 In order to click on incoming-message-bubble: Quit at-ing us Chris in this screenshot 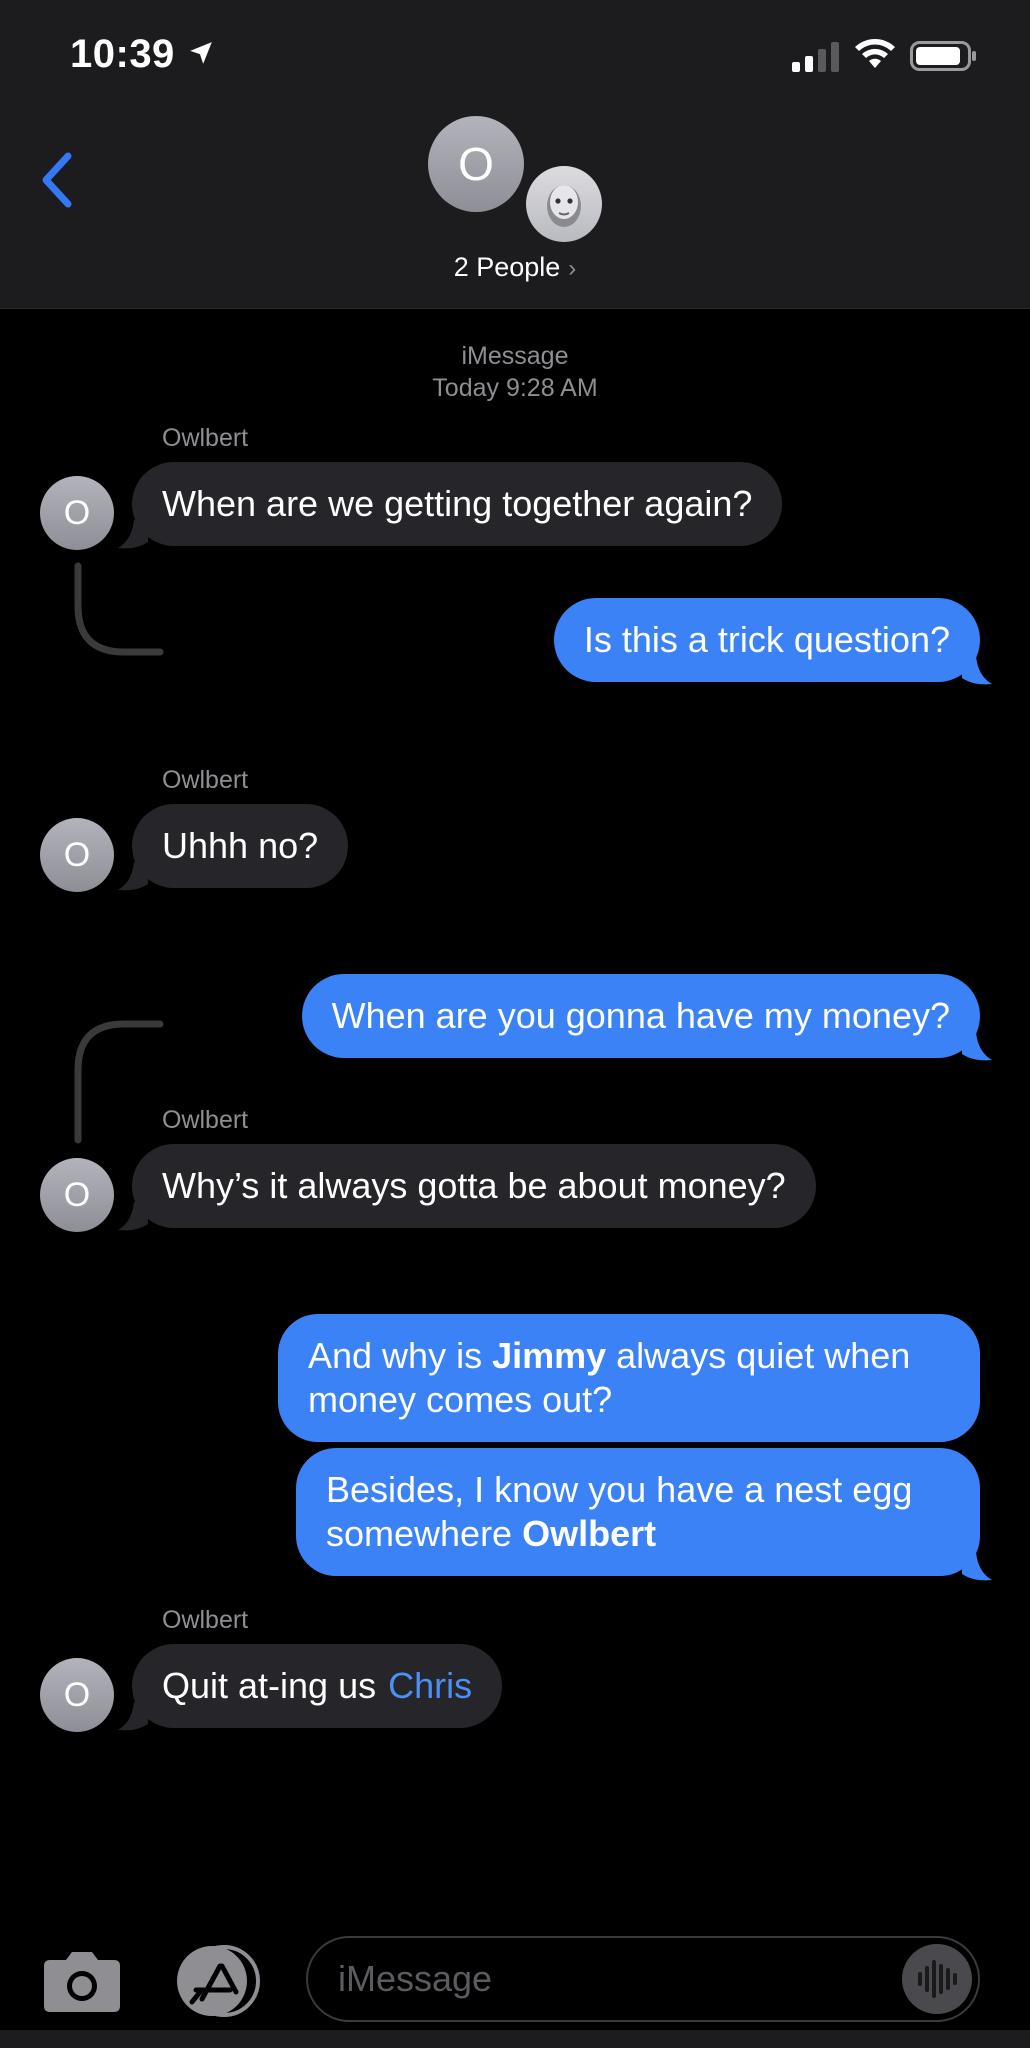, I will do `click(317, 1686)`.